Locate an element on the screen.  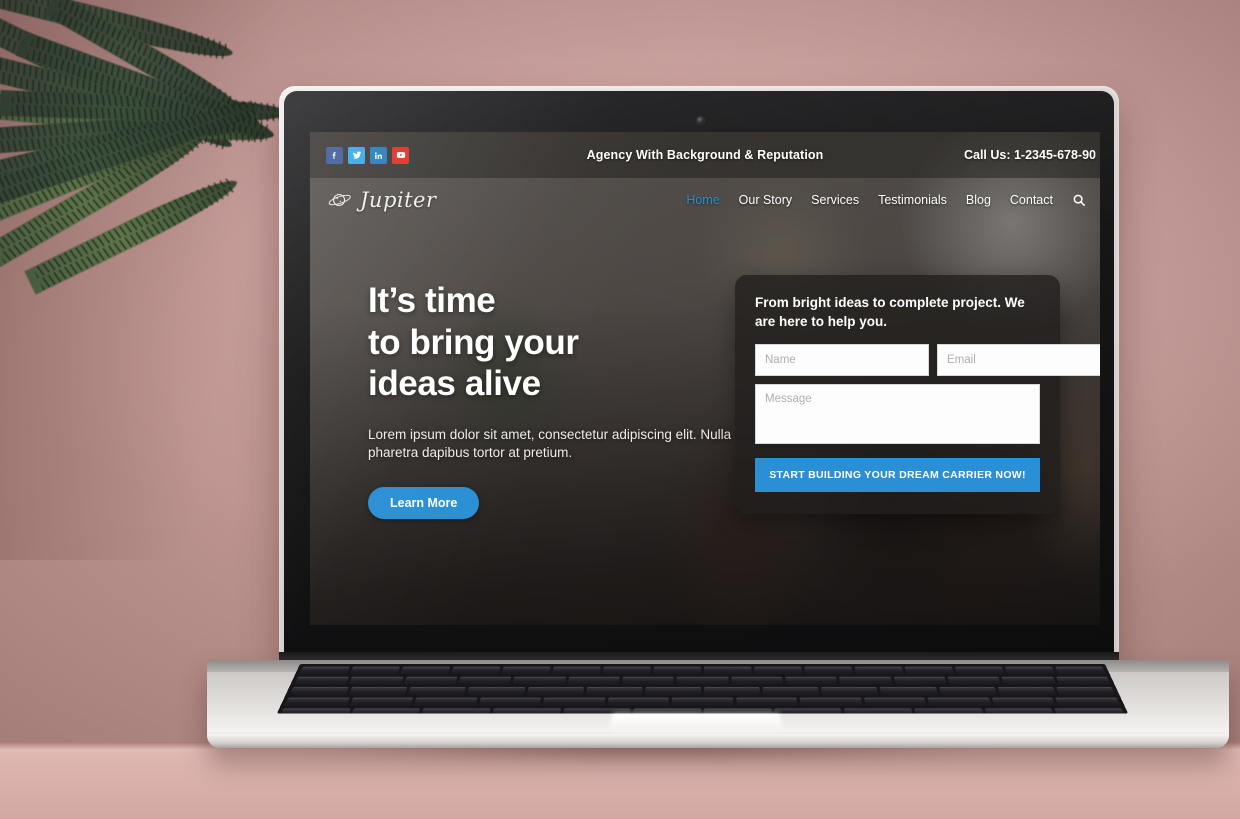
search-icon is located at coordinates (1079, 200).